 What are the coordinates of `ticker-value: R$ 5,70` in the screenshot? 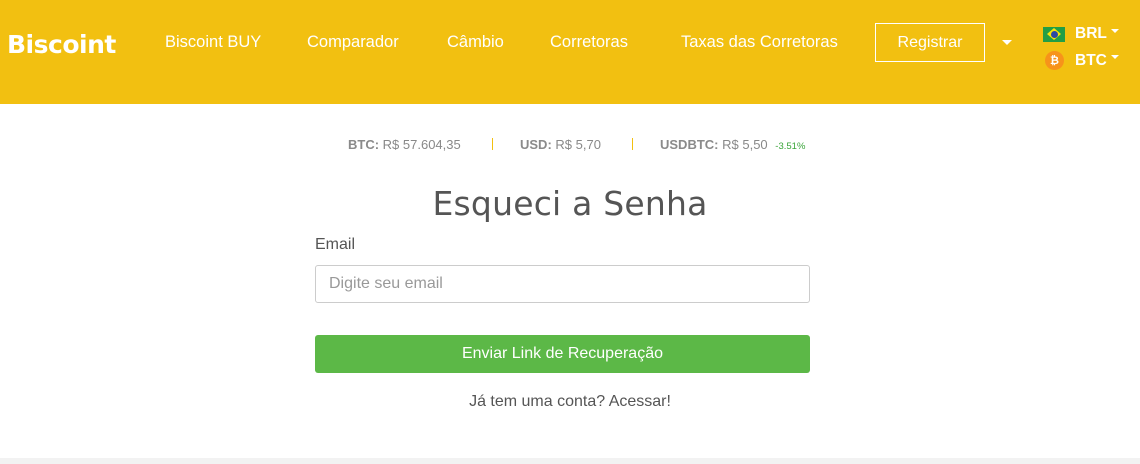 It's located at (578, 144).